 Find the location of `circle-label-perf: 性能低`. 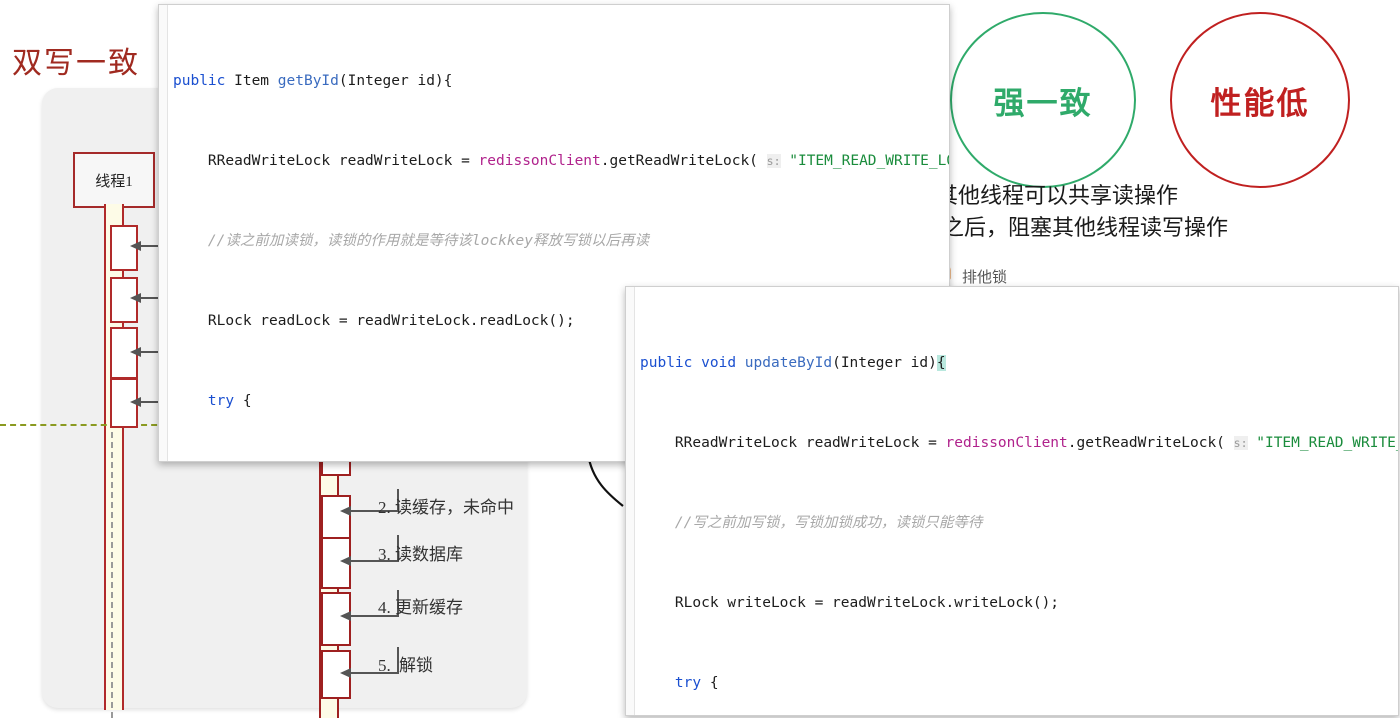

circle-label-perf: 性能低 is located at coordinates (1260, 103).